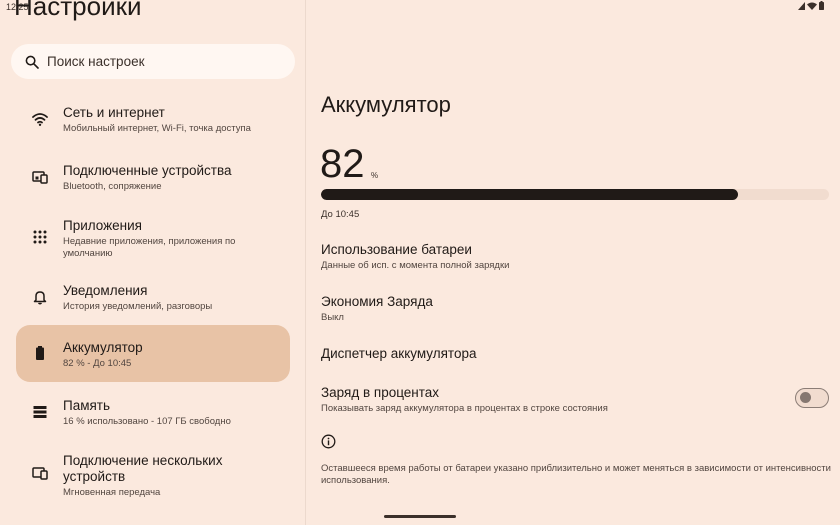  What do you see at coordinates (32, 62) in the screenshot?
I see `search-icon` at bounding box center [32, 62].